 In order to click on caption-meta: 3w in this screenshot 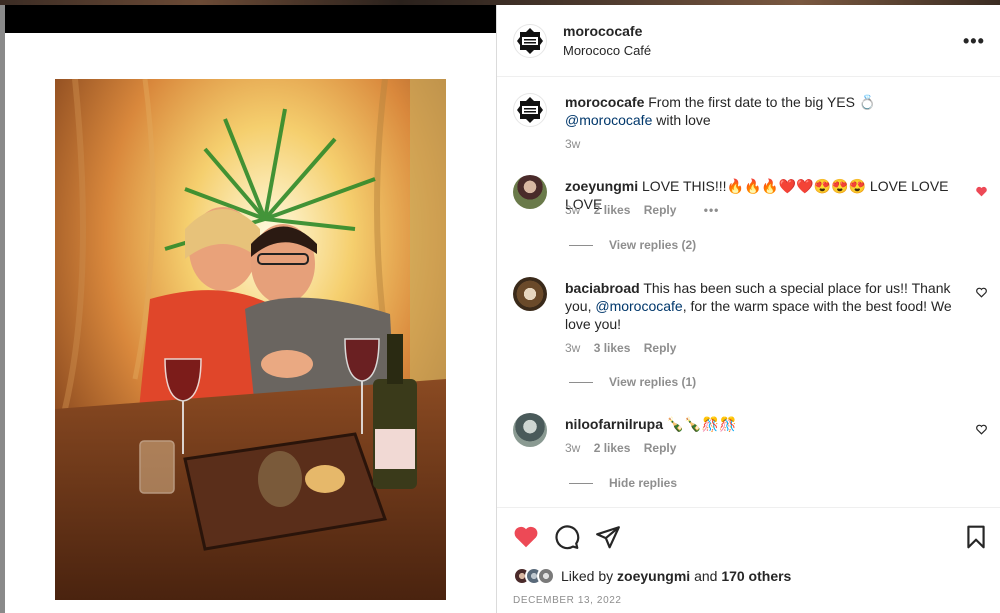, I will do `click(577, 144)`.